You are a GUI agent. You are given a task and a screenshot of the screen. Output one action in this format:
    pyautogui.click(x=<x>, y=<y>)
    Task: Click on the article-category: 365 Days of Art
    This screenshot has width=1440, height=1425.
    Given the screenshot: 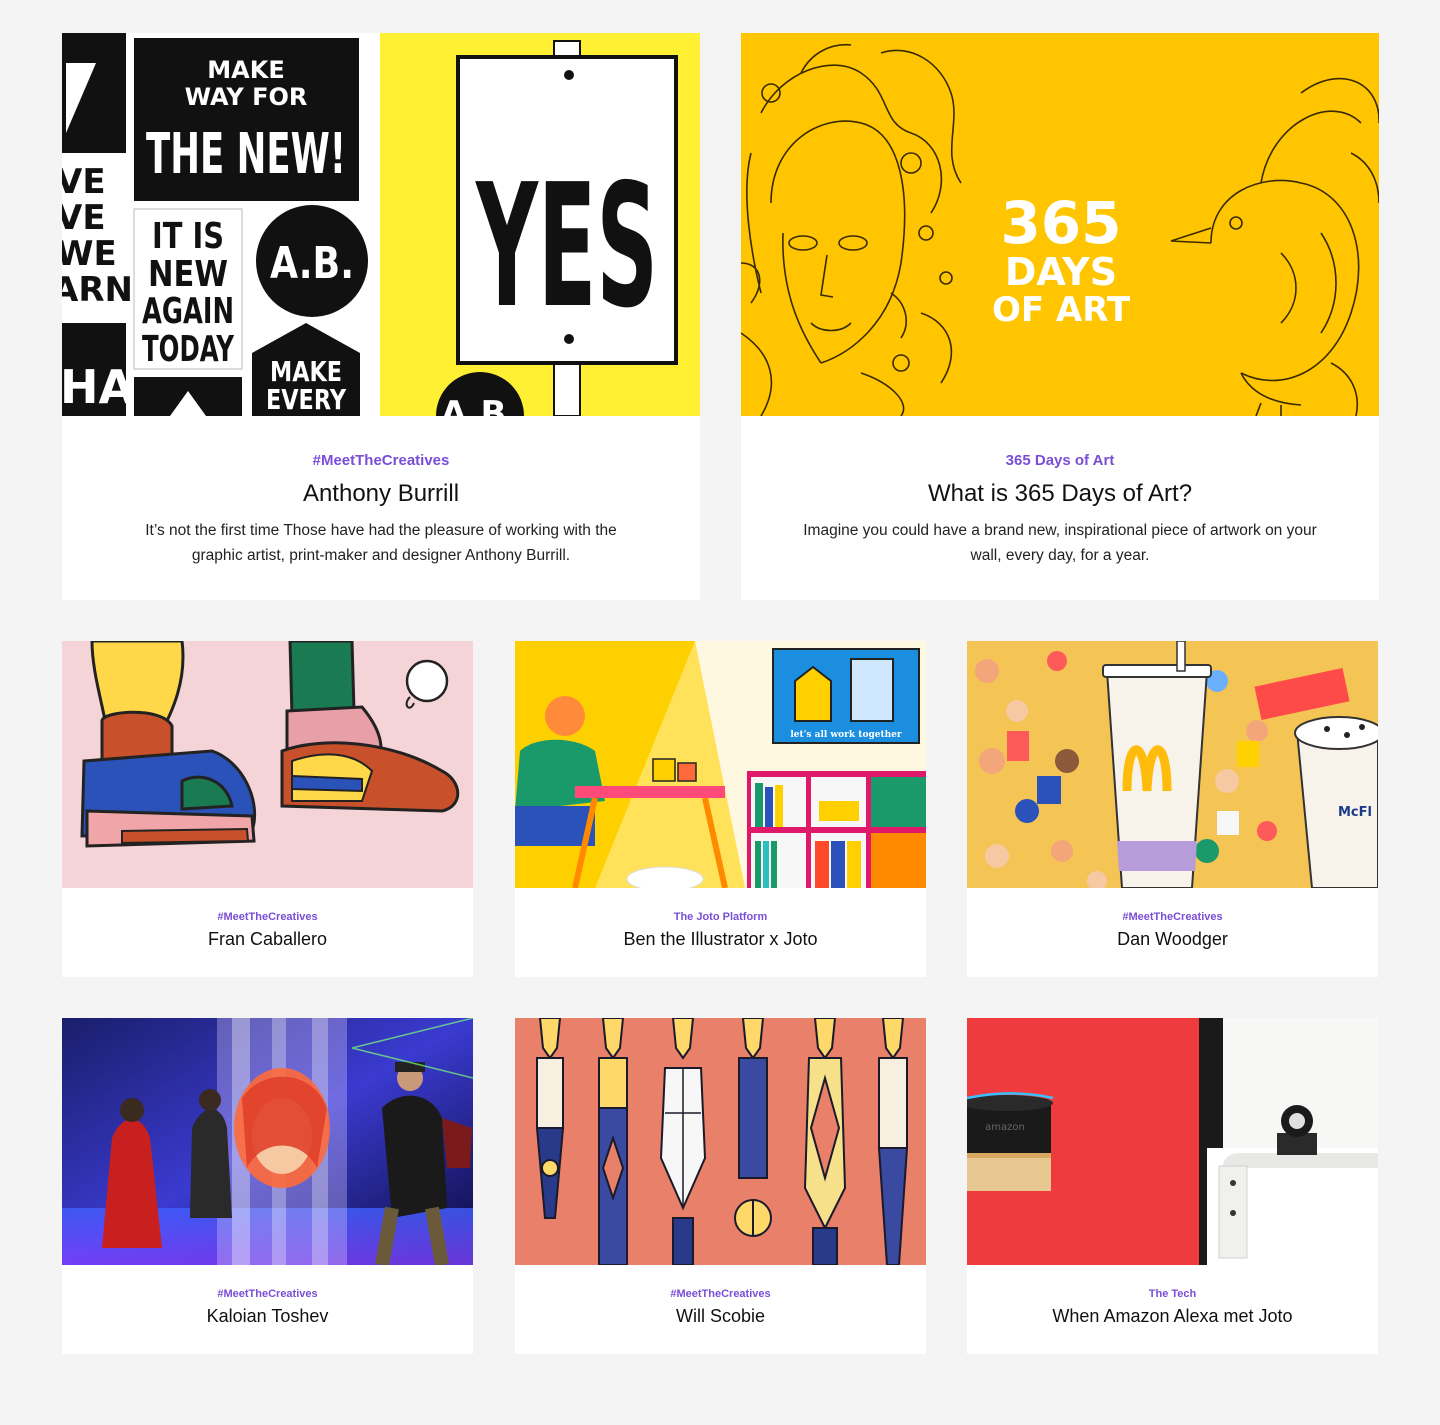 What is the action you would take?
    pyautogui.click(x=1060, y=461)
    